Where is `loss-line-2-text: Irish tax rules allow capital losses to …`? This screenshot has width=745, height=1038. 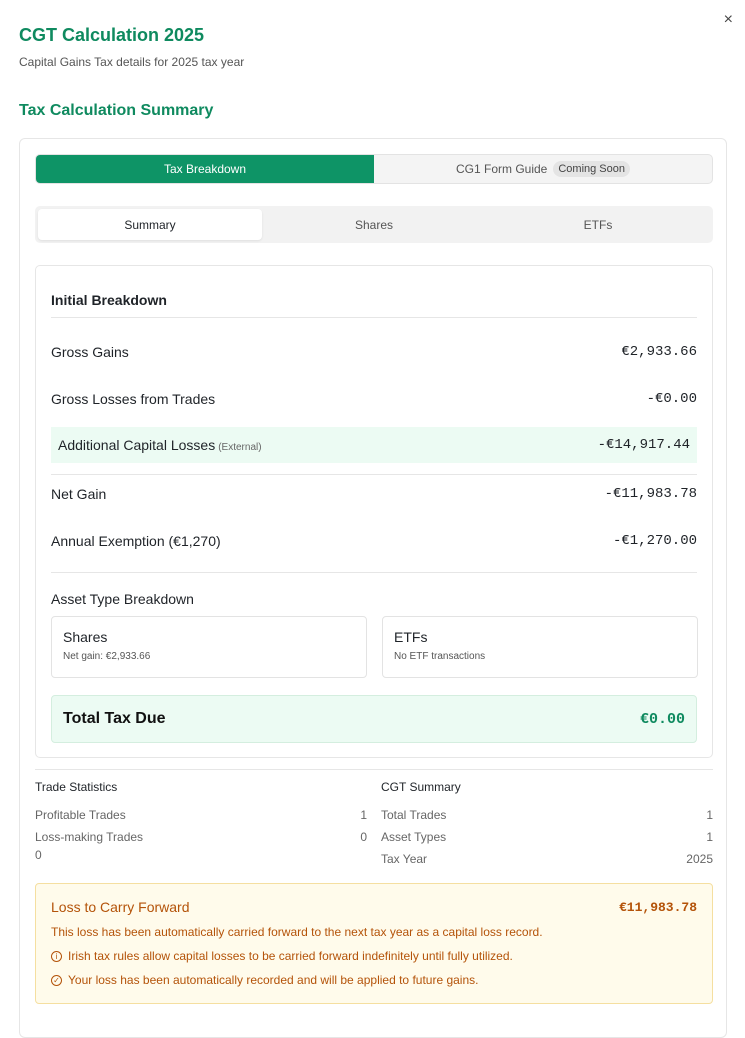 loss-line-2-text: Irish tax rules allow capital losses to … is located at coordinates (290, 956).